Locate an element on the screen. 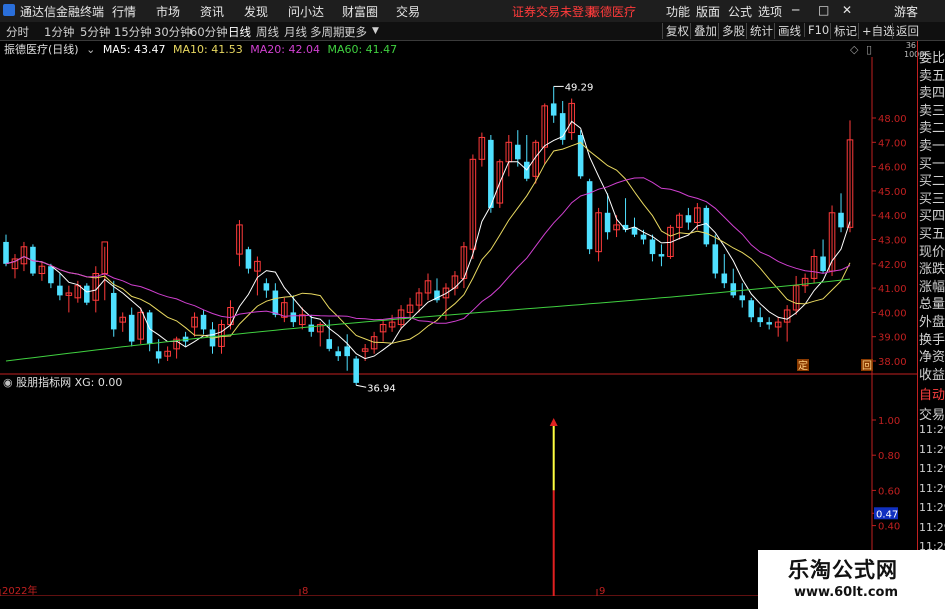 The image size is (945, 609). period-30min: 30分钟 is located at coordinates (173, 32).